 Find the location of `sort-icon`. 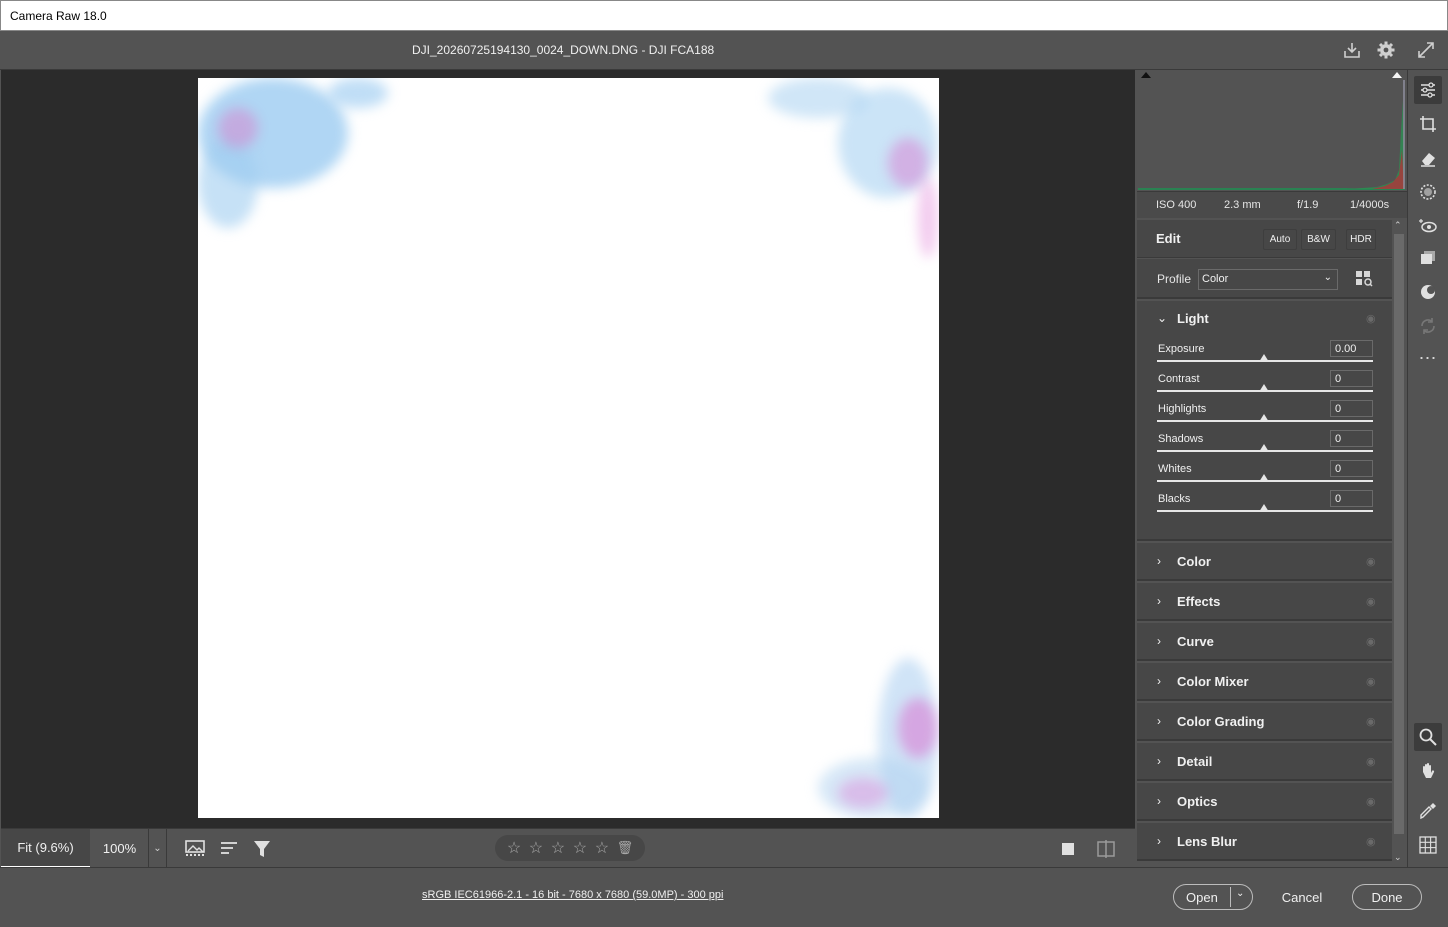

sort-icon is located at coordinates (230, 849).